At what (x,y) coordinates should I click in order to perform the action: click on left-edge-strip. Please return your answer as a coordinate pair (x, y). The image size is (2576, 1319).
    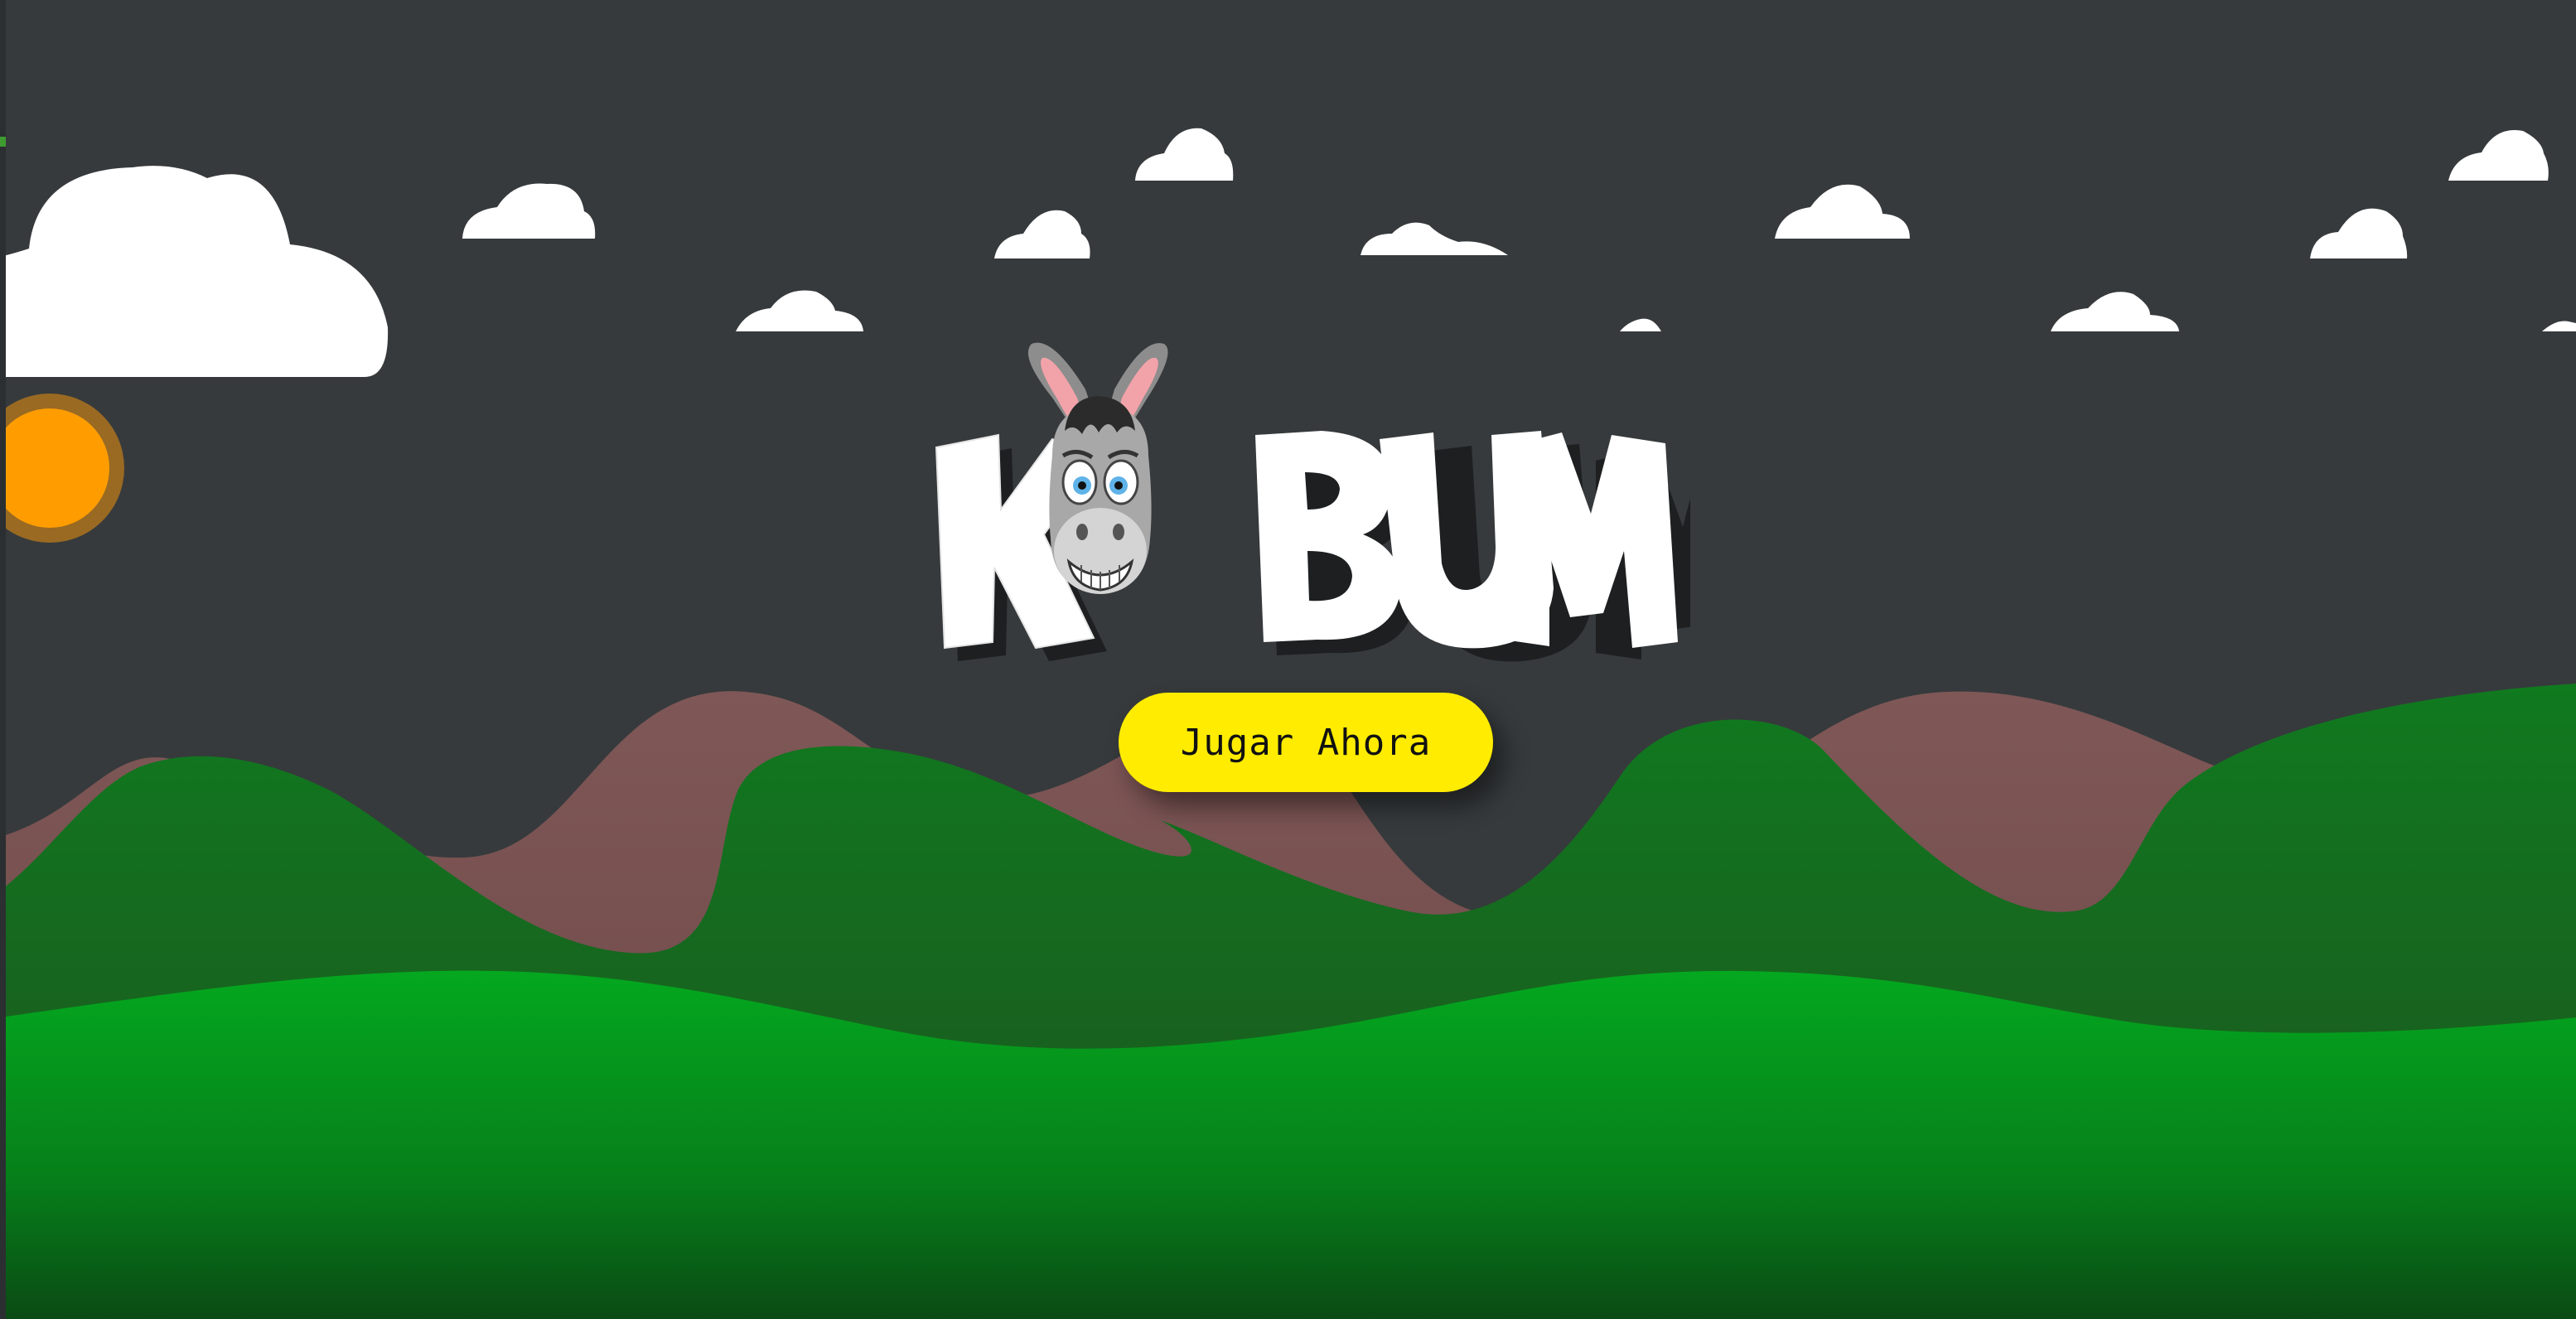
    Looking at the image, I should click on (3, 659).